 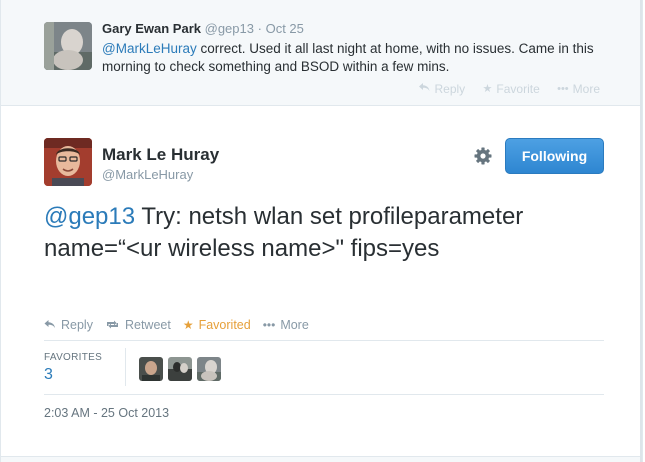 What do you see at coordinates (518, 88) in the screenshot?
I see `parent-favorite-label: Favorite` at bounding box center [518, 88].